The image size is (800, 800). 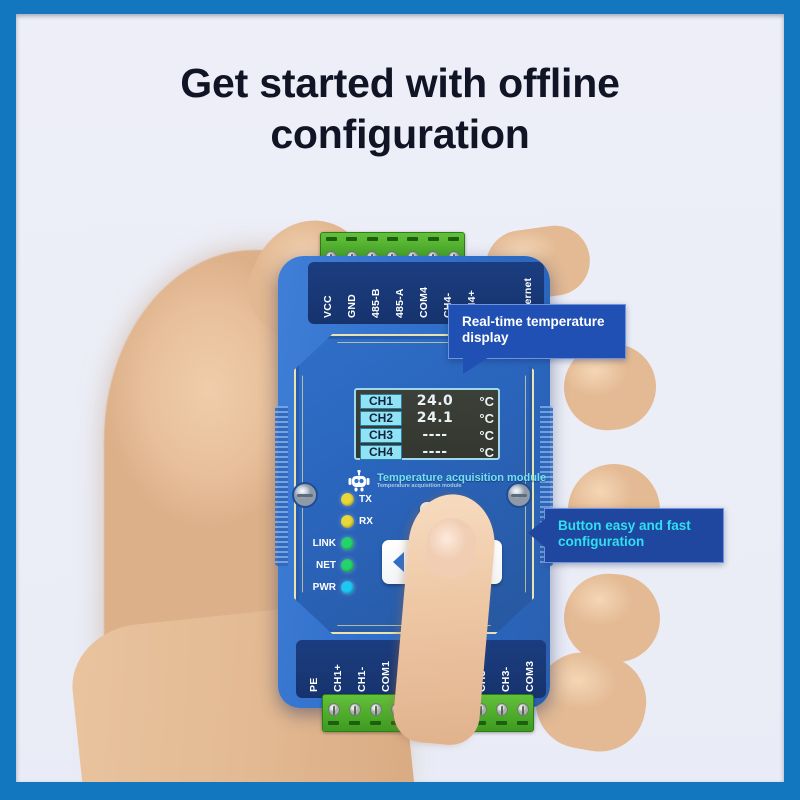 What do you see at coordinates (506, 679) in the screenshot?
I see `pin-label: CH3-` at bounding box center [506, 679].